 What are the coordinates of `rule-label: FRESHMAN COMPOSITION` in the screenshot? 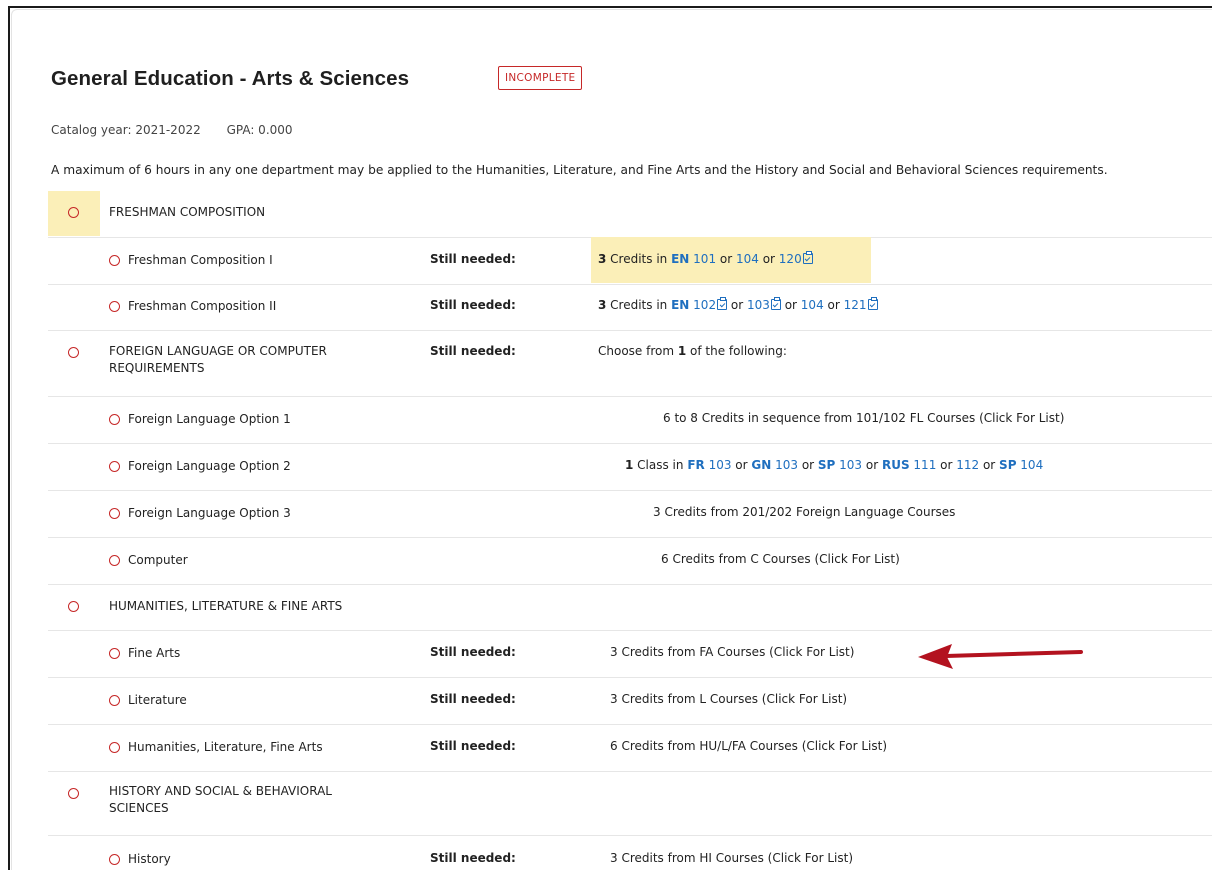 It's located at (187, 212).